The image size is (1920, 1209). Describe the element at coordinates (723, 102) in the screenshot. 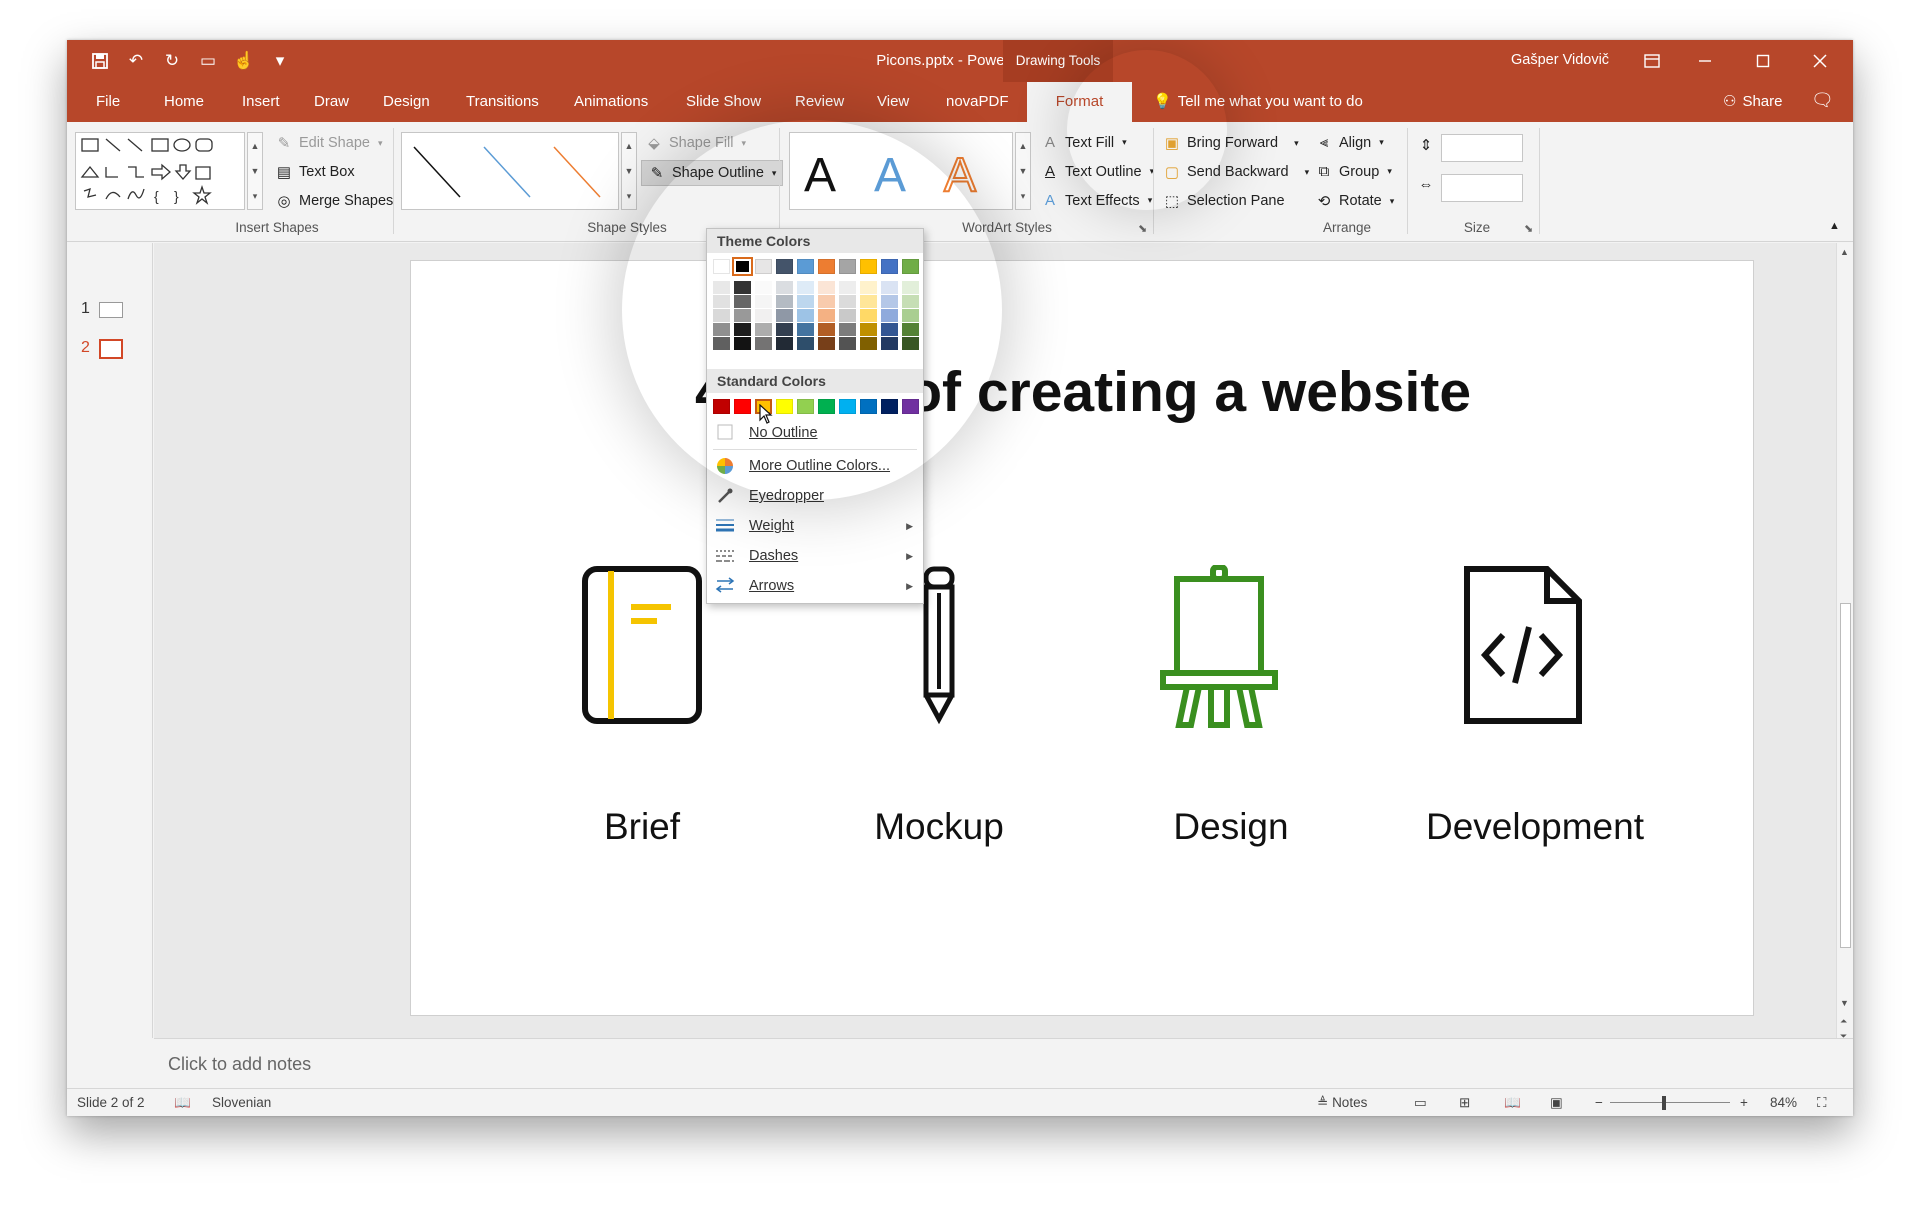

I see `tab-slide-show: Slide Show` at that location.